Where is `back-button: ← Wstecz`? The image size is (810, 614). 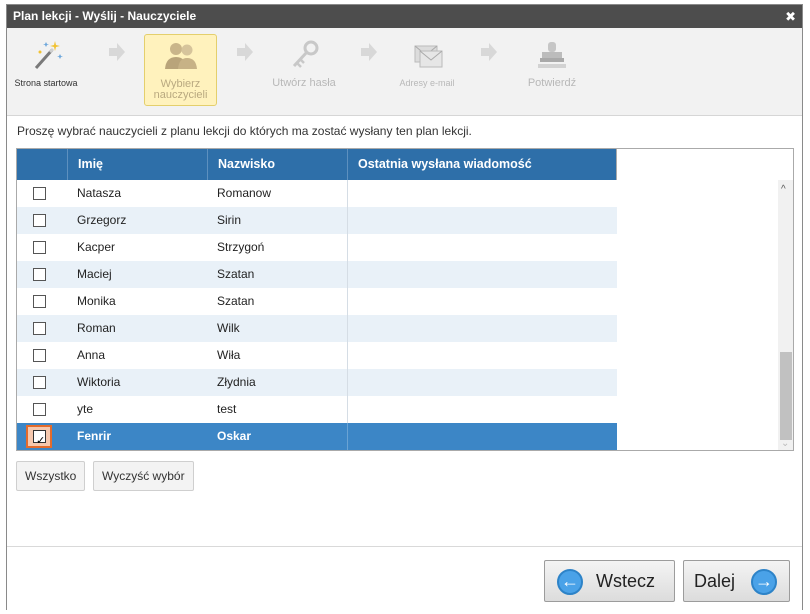 back-button: ← Wstecz is located at coordinates (609, 581).